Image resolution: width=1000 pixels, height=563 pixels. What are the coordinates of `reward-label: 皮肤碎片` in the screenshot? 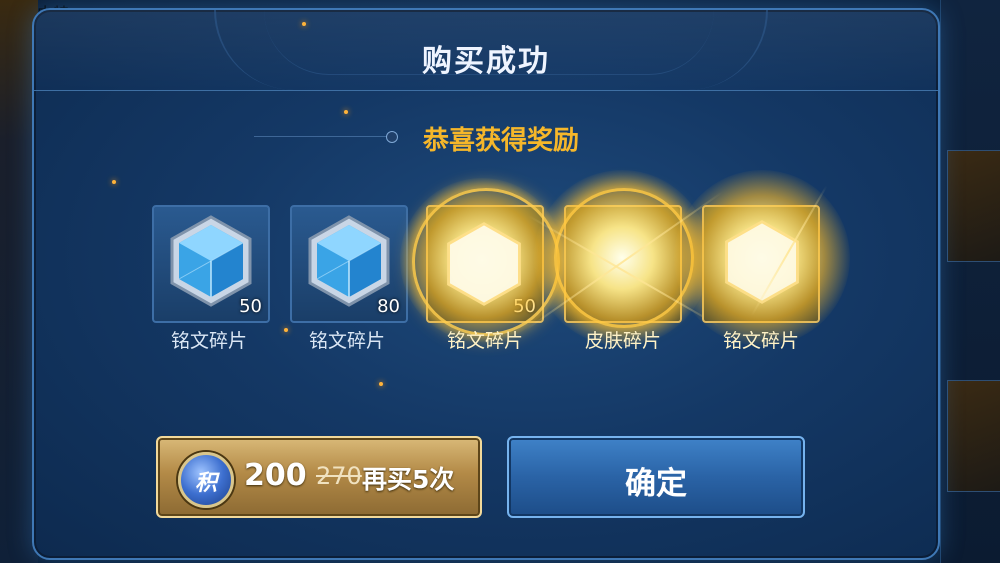 It's located at (622, 341).